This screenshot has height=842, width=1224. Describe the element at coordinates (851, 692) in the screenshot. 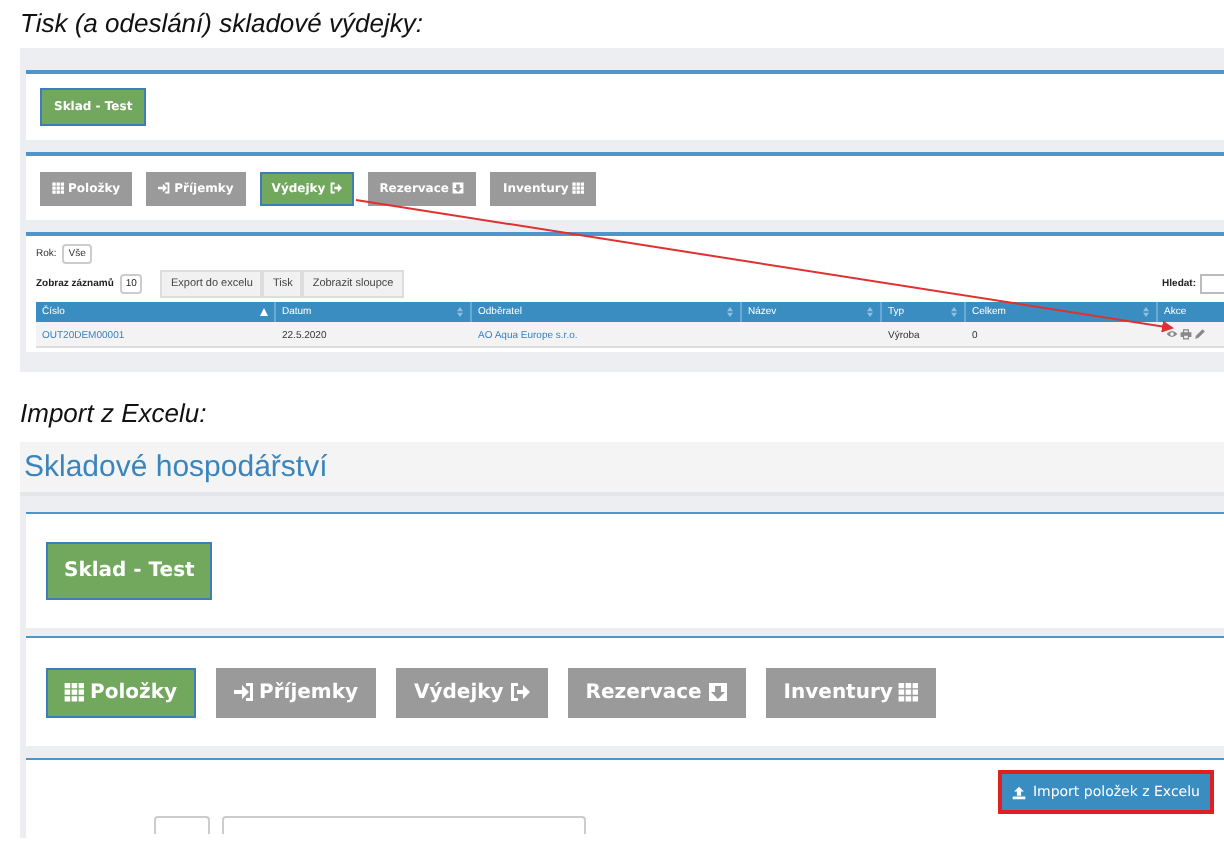

I see `module-tab: Inventury` at that location.